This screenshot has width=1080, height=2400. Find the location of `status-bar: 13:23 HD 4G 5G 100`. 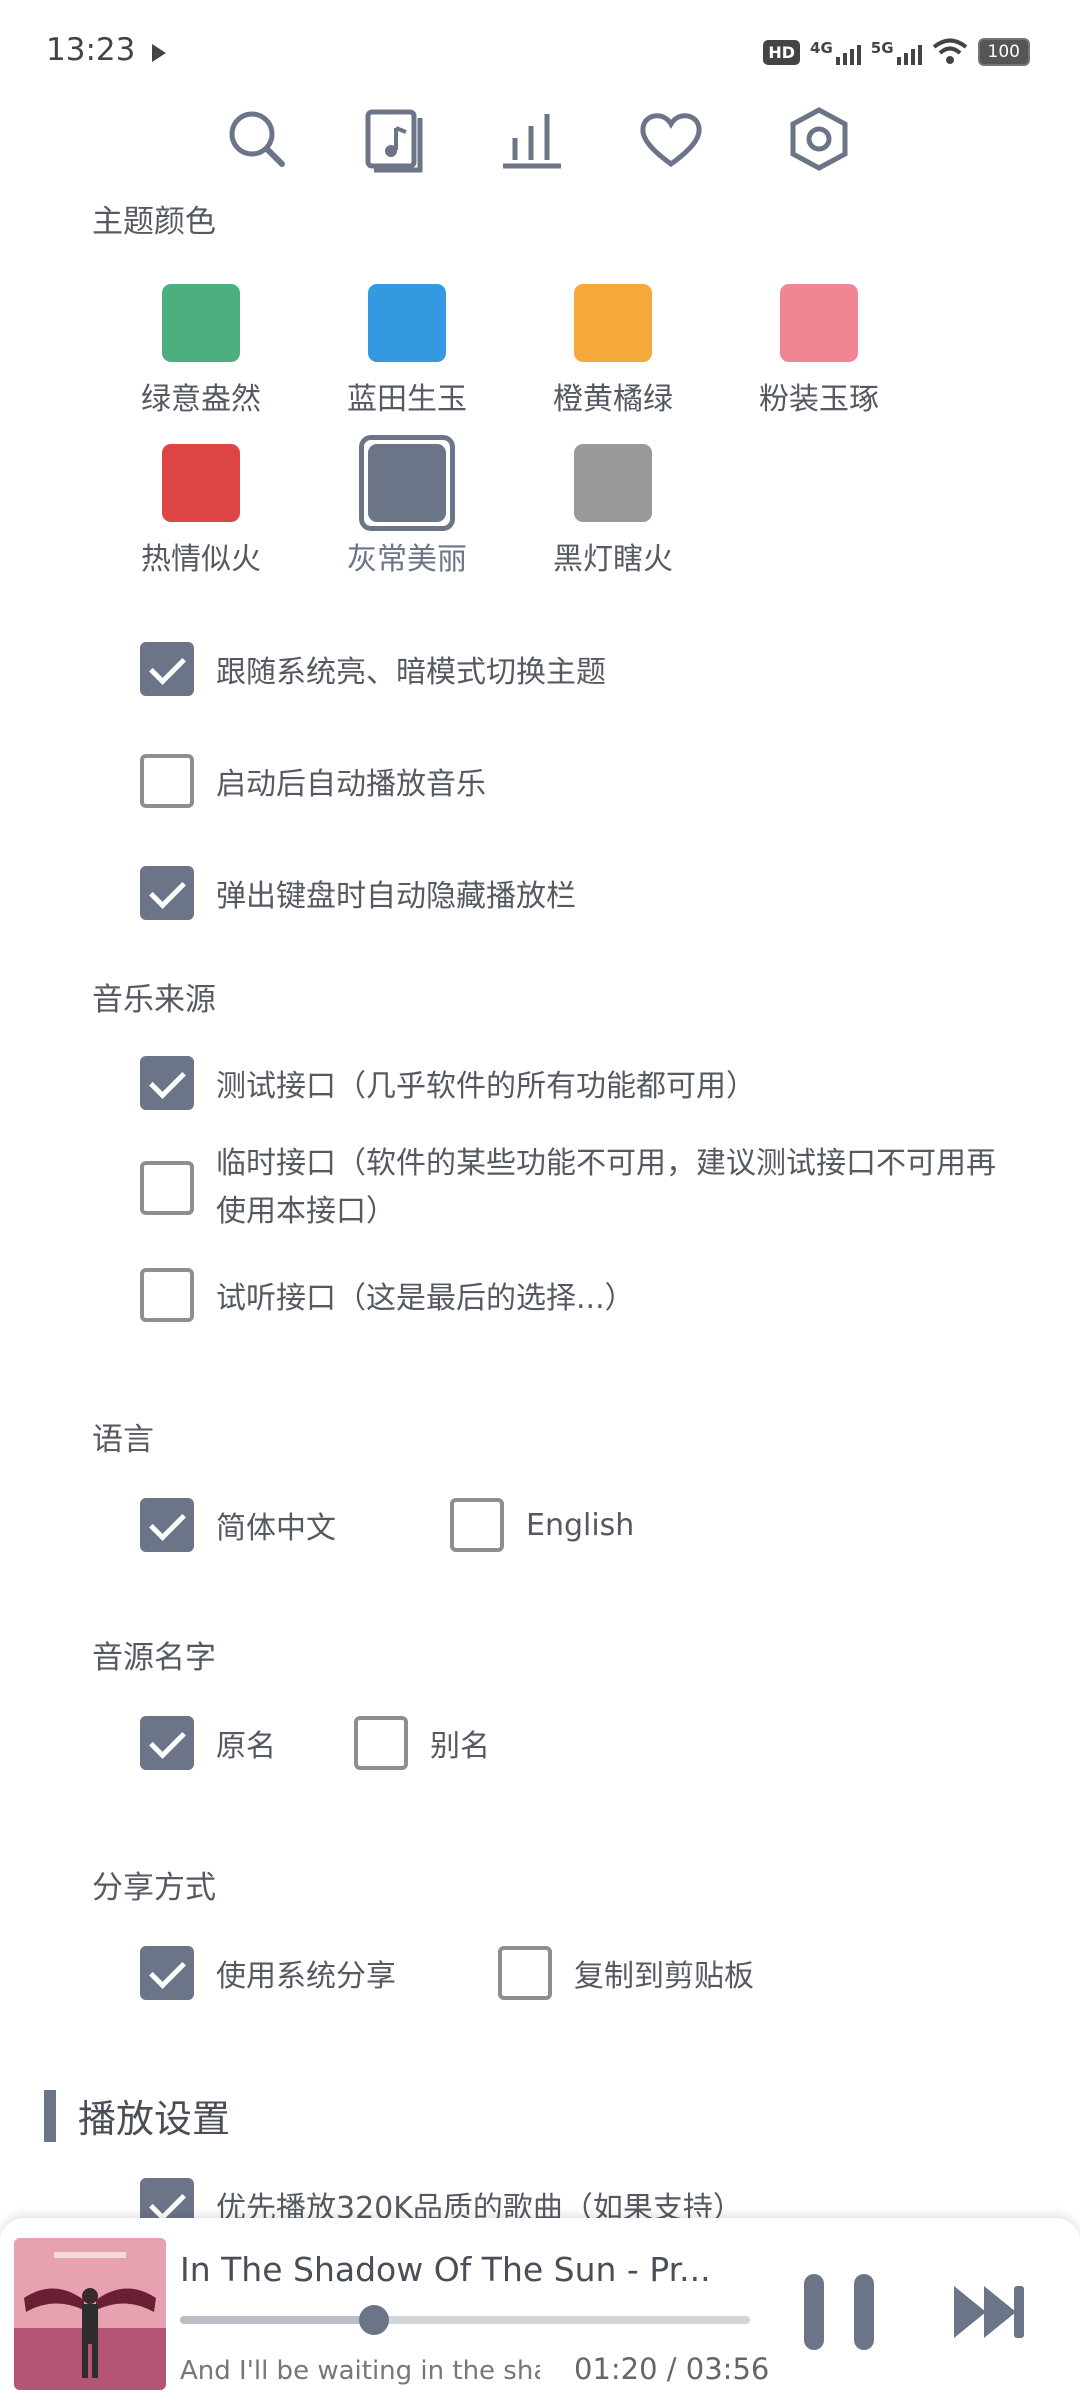

status-bar: 13:23 HD 4G 5G 100 is located at coordinates (540, 55).